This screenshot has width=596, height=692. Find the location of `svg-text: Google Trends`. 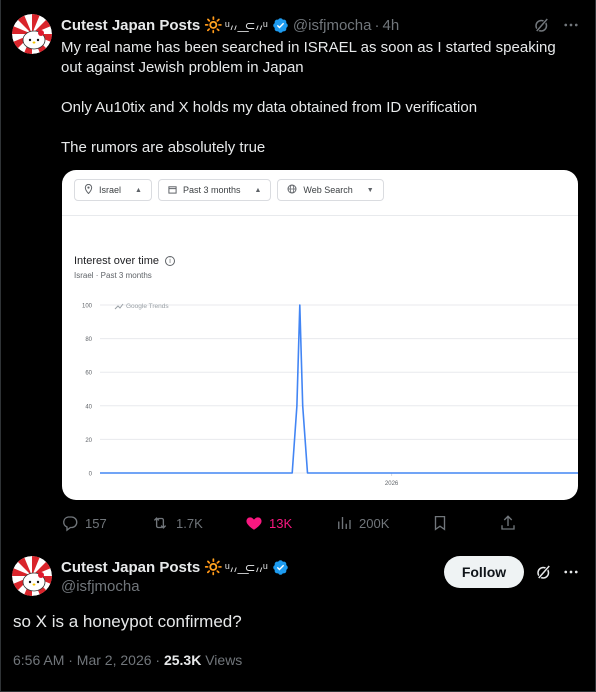

svg-text: Google Trends is located at coordinates (147, 306).